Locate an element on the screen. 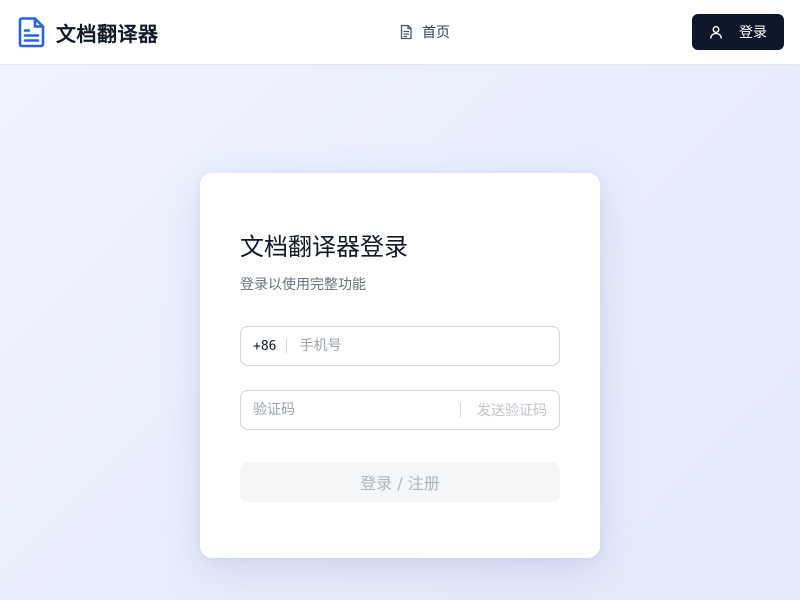 Image resolution: width=800 pixels, height=600 pixels. card-subtitle: 登录以使用完整功能 is located at coordinates (303, 285).